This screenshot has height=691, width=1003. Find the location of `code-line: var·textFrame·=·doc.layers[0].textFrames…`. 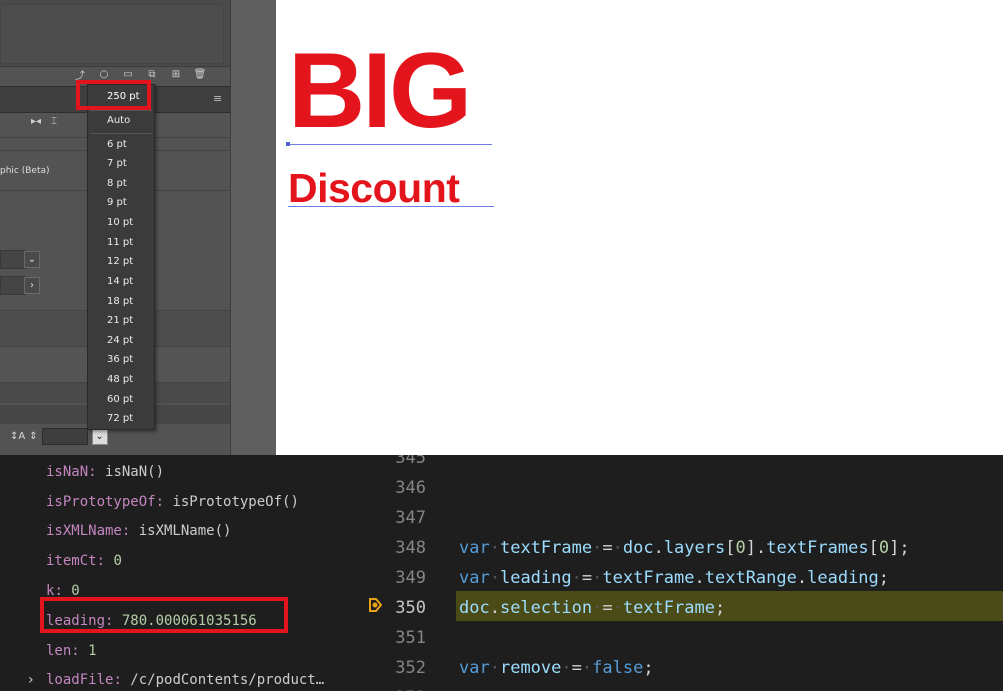

code-line: var·textFrame·=·doc.layers[0].textFrames… is located at coordinates (684, 548).